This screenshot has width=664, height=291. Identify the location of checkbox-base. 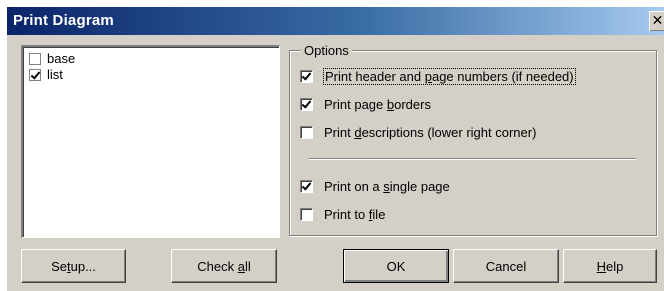
(35, 58).